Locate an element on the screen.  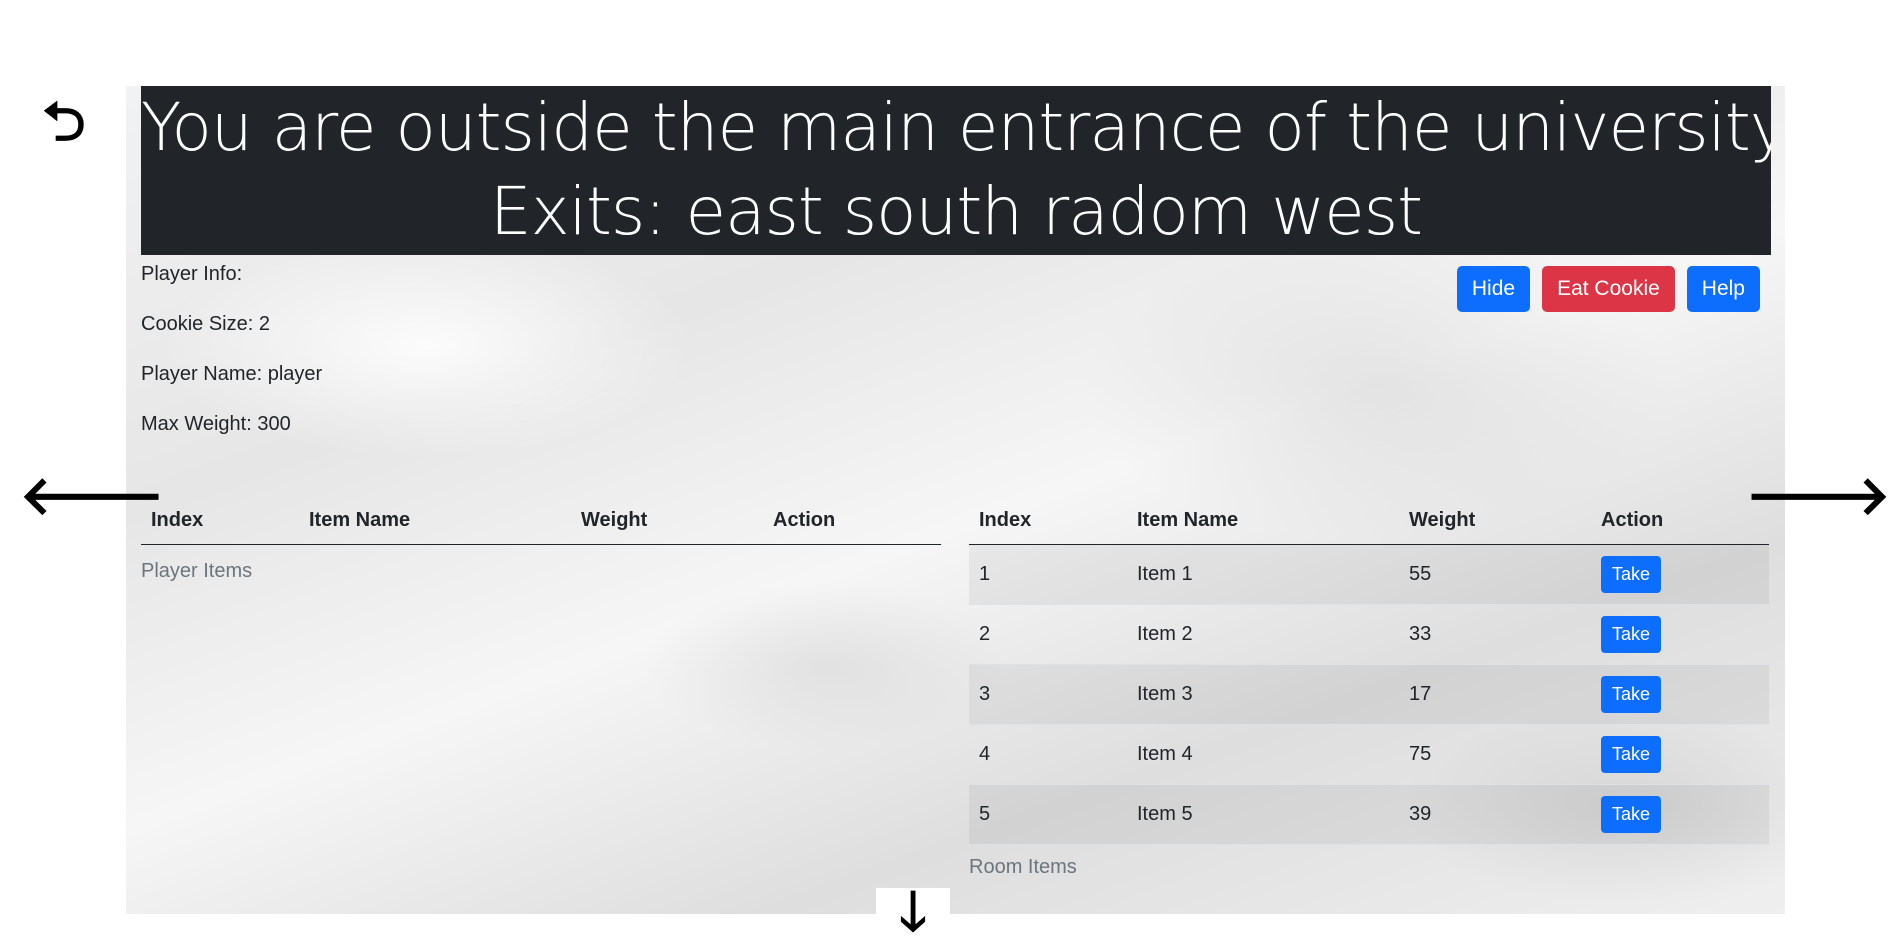
hide-button: Hide is located at coordinates (1493, 289).